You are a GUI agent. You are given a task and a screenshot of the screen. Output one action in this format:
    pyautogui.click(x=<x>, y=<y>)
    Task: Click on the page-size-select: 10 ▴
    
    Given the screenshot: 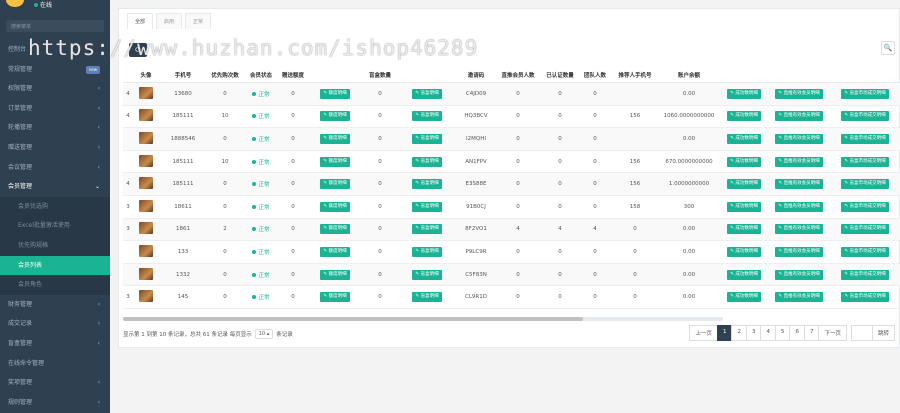 What is the action you would take?
    pyautogui.click(x=264, y=334)
    